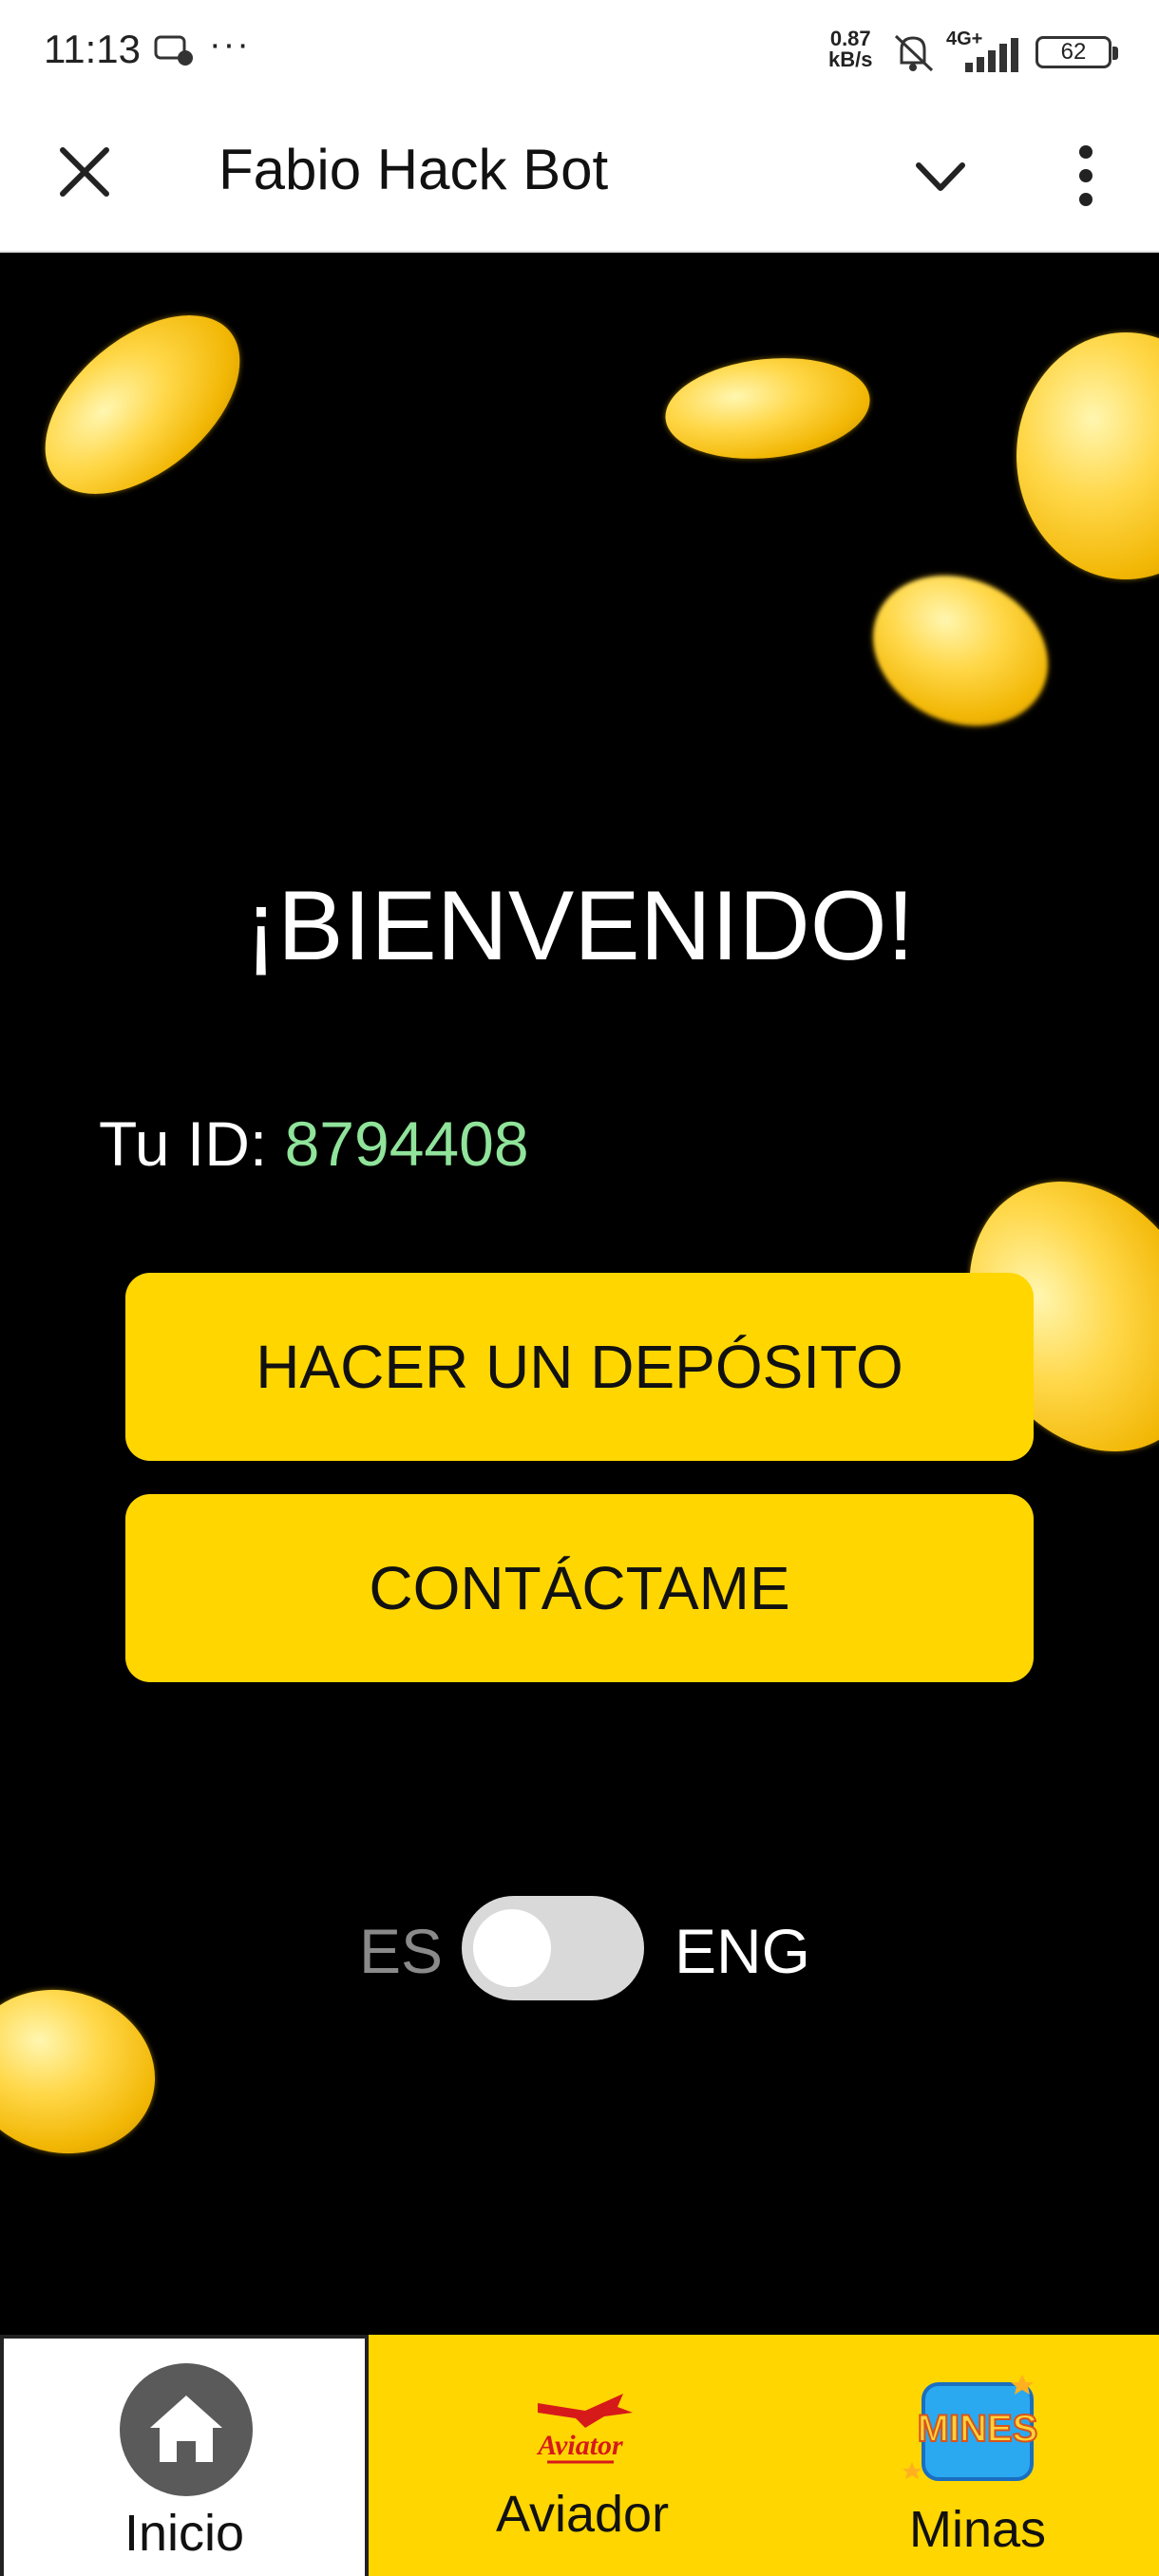  I want to click on bottom-nav: Inicio Aviator Aviador MINES Minas, so click(579, 2455).